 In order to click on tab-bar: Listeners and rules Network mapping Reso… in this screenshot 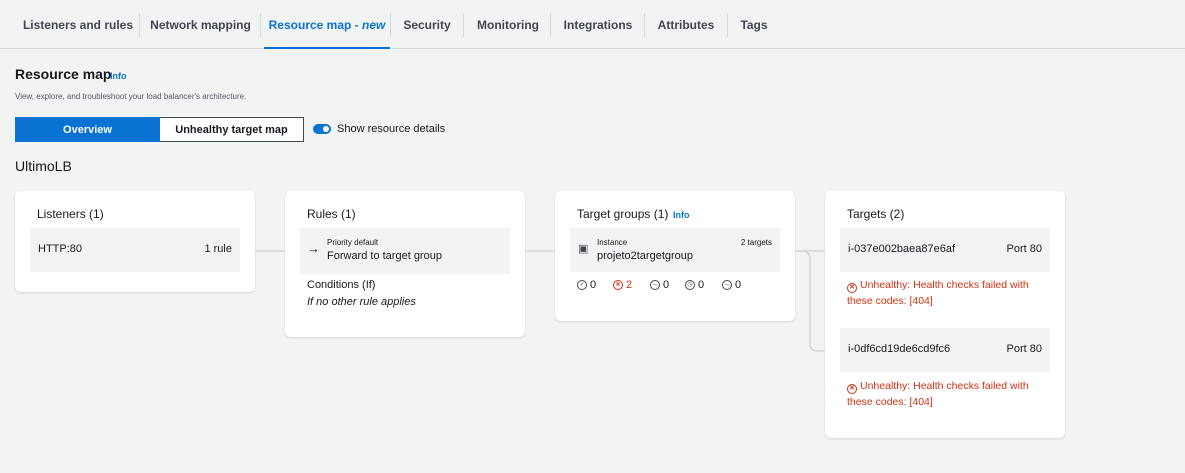, I will do `click(592, 24)`.